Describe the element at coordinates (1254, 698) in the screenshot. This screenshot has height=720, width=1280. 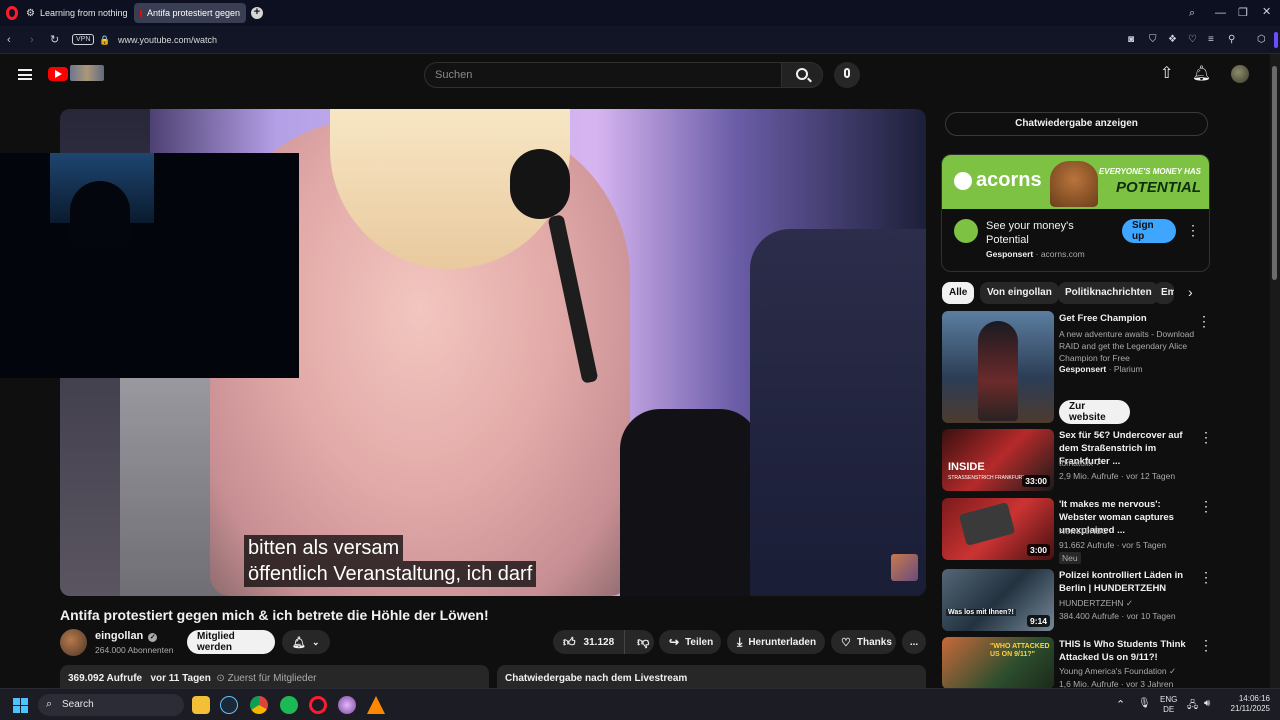
I see `clock-time: 14:06:16` at that location.